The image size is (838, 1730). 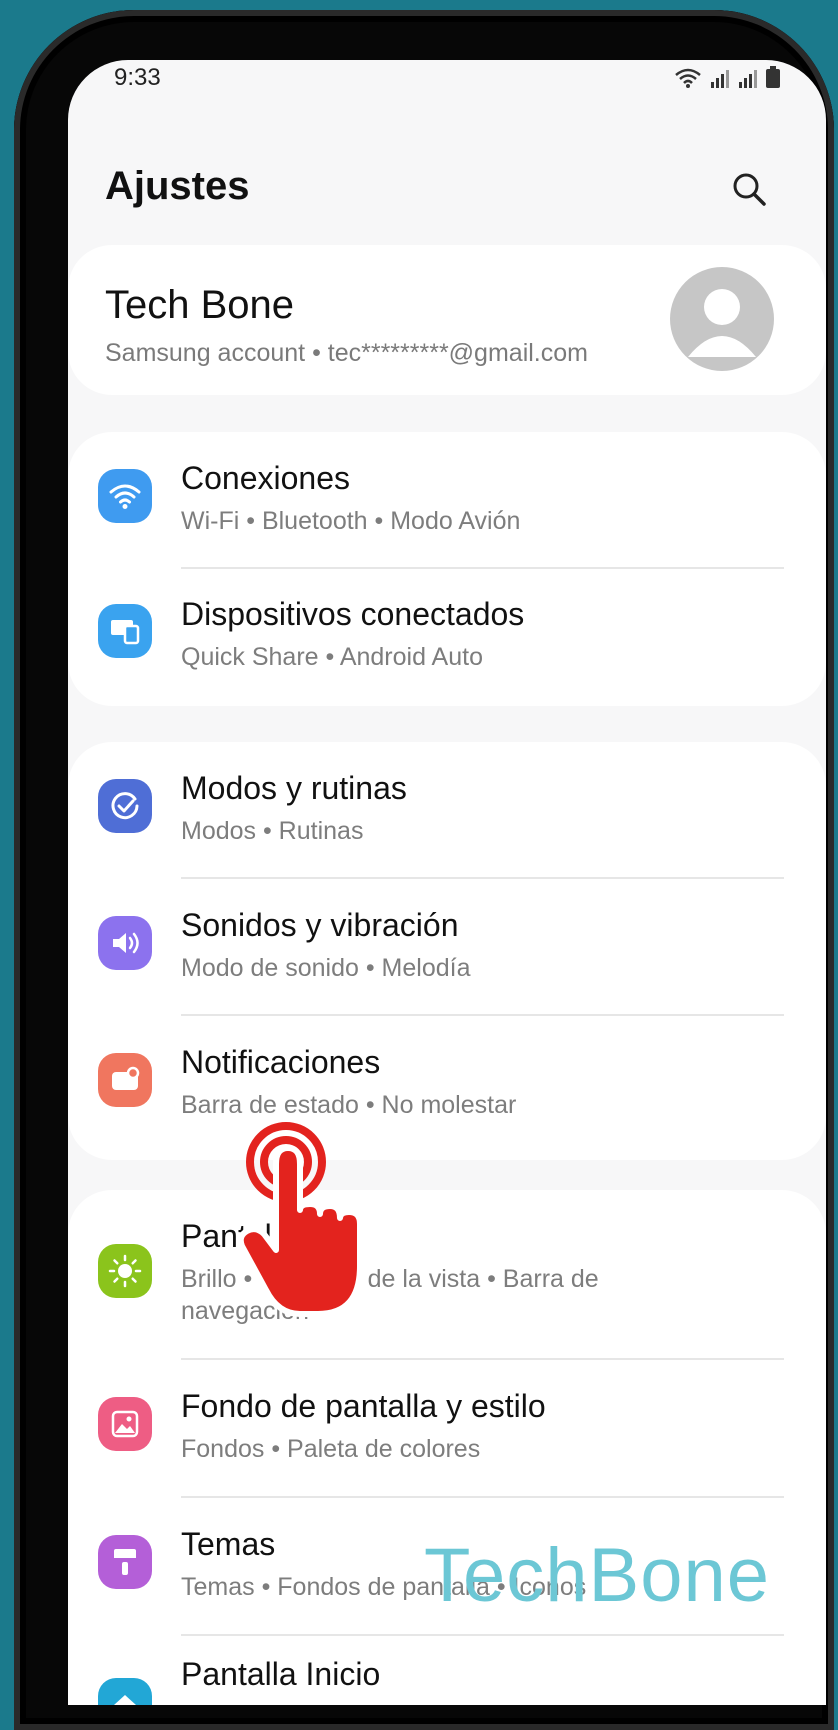 I want to click on account-subtitle: Samsung account • tec*********@gmail.com, so click(x=346, y=353).